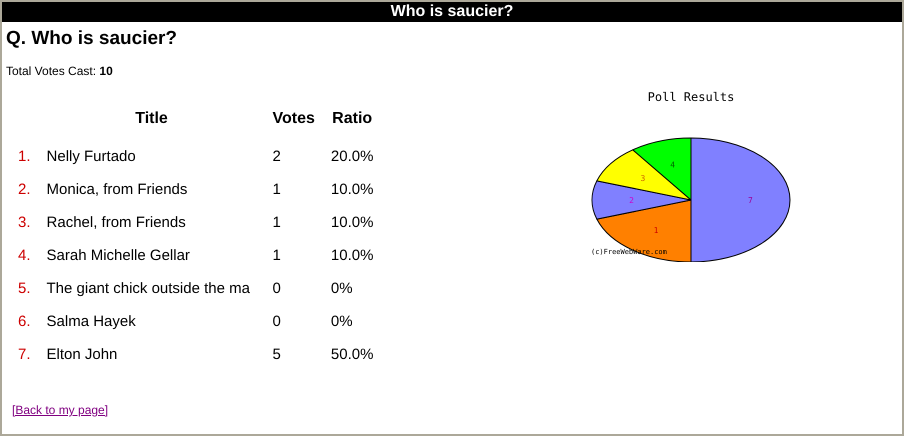 This screenshot has width=904, height=436. I want to click on title-cell-text: Rachel, from Friends, so click(116, 223).